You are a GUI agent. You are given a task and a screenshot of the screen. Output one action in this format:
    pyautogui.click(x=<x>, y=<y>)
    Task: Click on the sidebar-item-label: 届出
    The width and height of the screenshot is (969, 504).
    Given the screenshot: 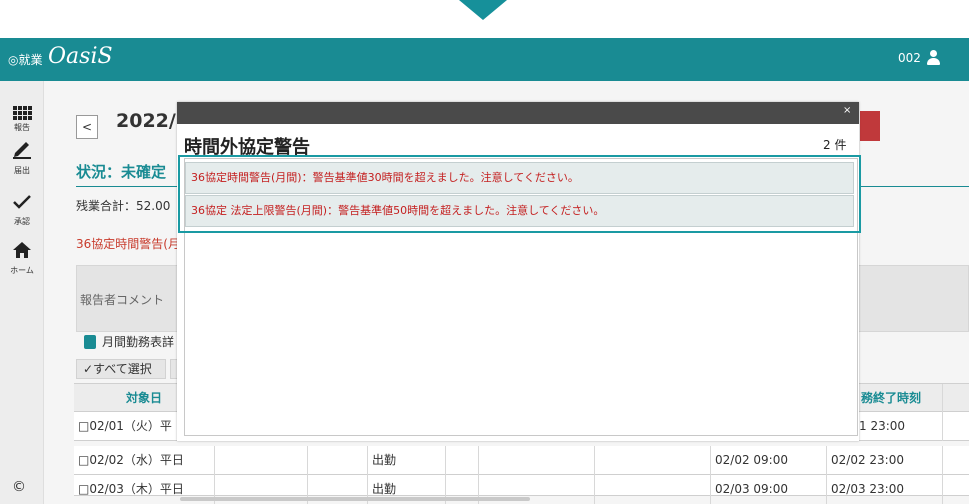 What is the action you would take?
    pyautogui.click(x=22, y=170)
    